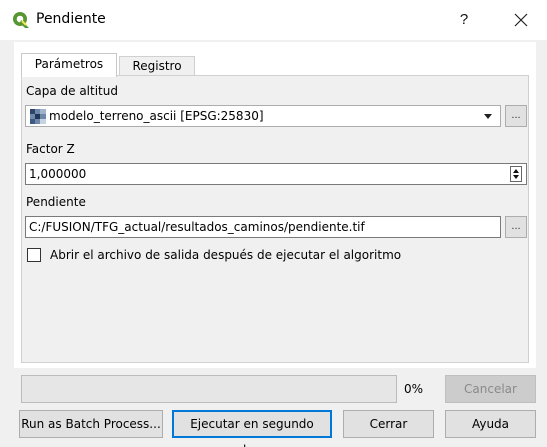 This screenshot has height=447, width=547. I want to click on cancel-button: Cancelar, so click(490, 389).